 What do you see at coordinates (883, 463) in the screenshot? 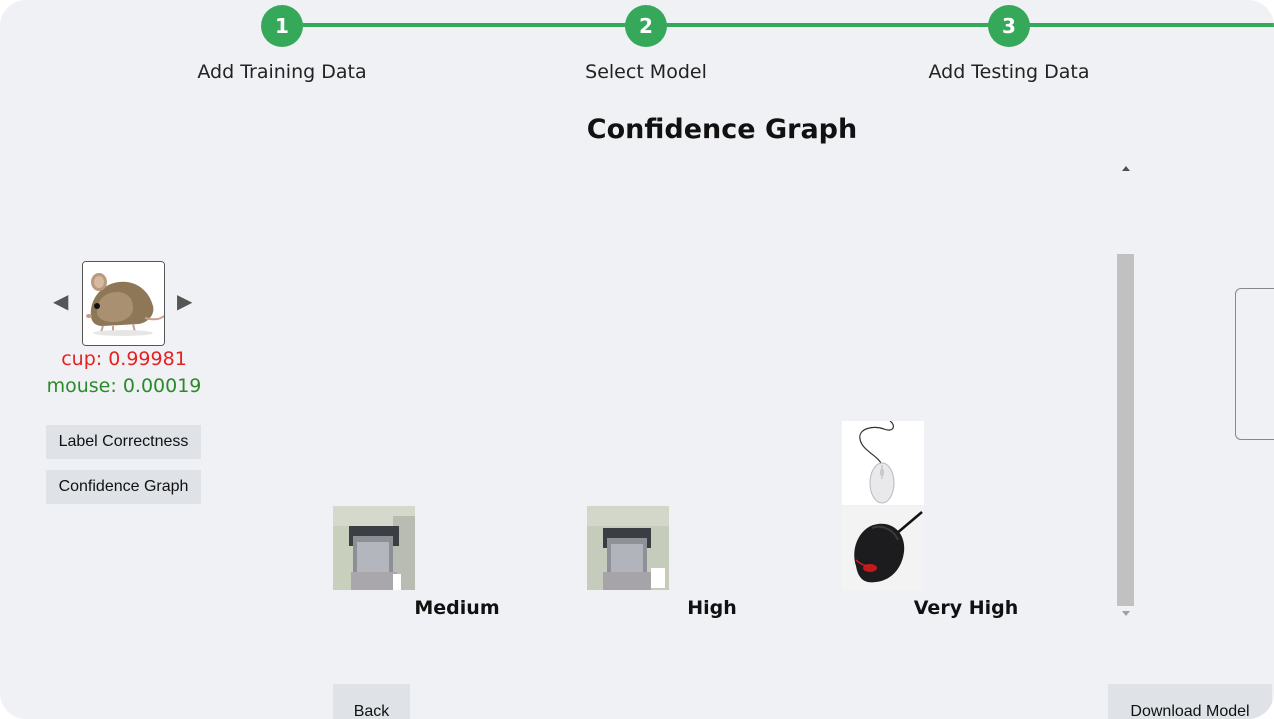
I see `white-mouse-photo` at bounding box center [883, 463].